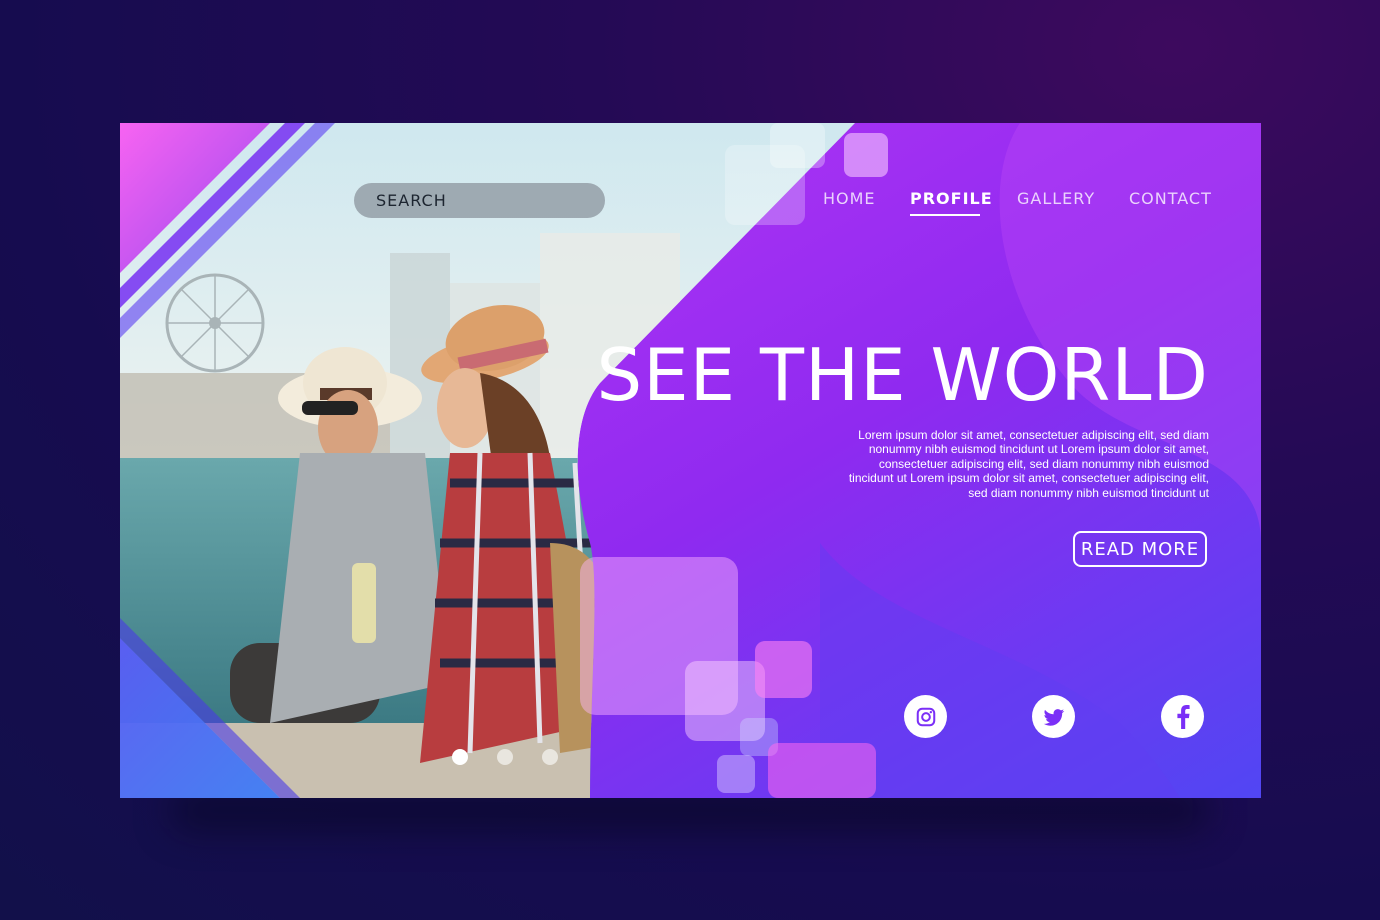 This screenshot has width=1380, height=920. What do you see at coordinates (951, 198) in the screenshot?
I see `nav-item-profile: PROFILE` at bounding box center [951, 198].